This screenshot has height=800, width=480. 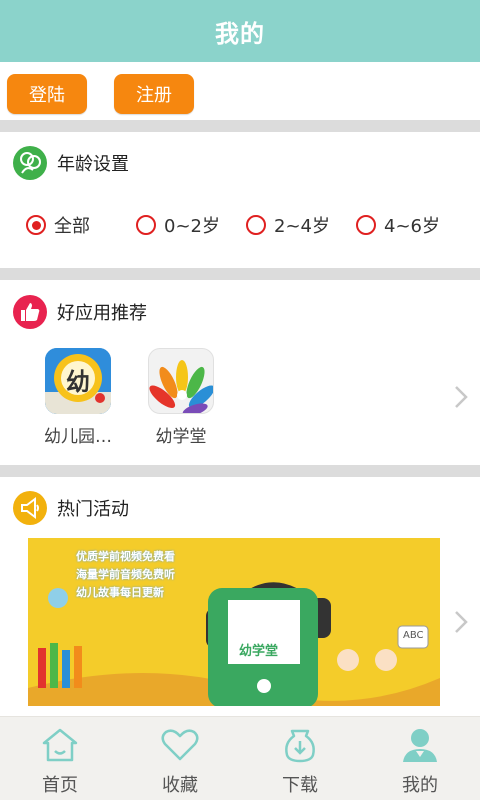 I want to click on thumbs-up-icon, so click(x=30, y=312).